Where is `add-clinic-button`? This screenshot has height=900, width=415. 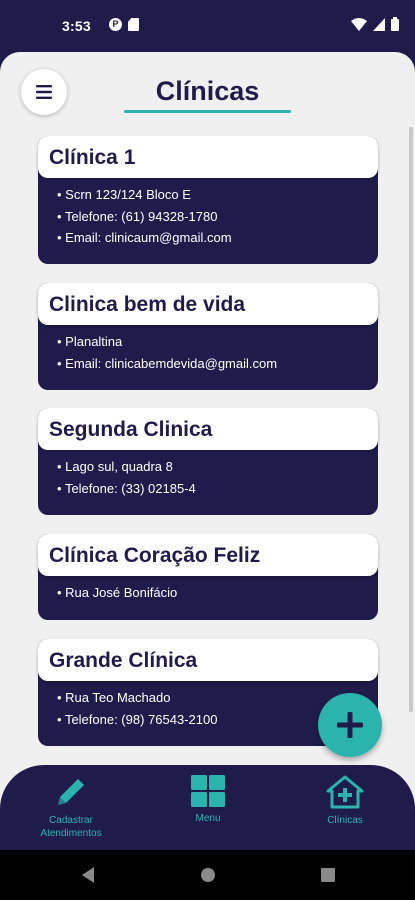 add-clinic-button is located at coordinates (350, 725).